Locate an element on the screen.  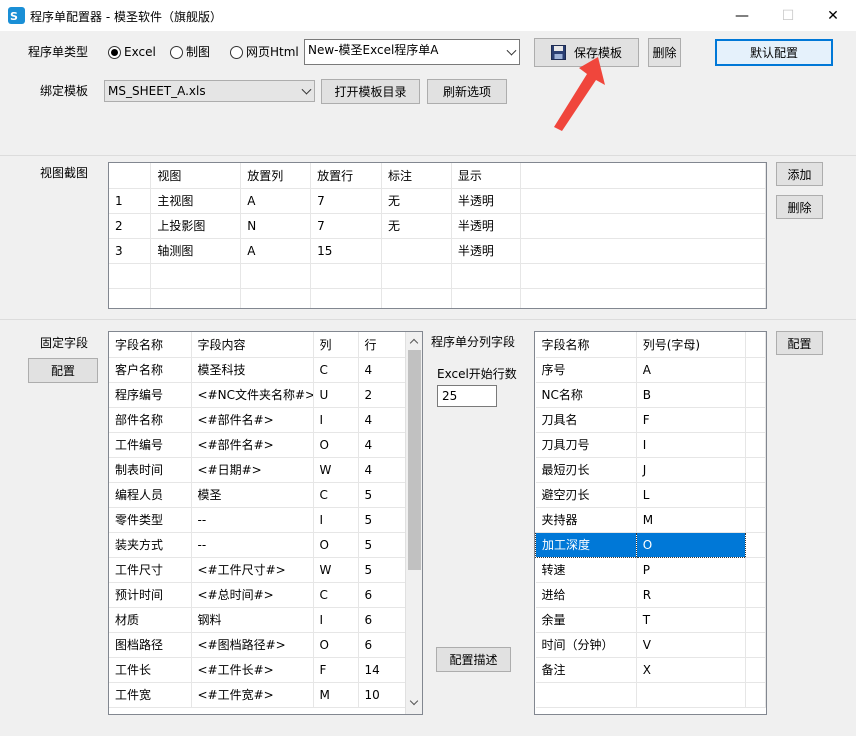
table-row: 材质 钢料 I 6 is located at coordinates (258, 620).